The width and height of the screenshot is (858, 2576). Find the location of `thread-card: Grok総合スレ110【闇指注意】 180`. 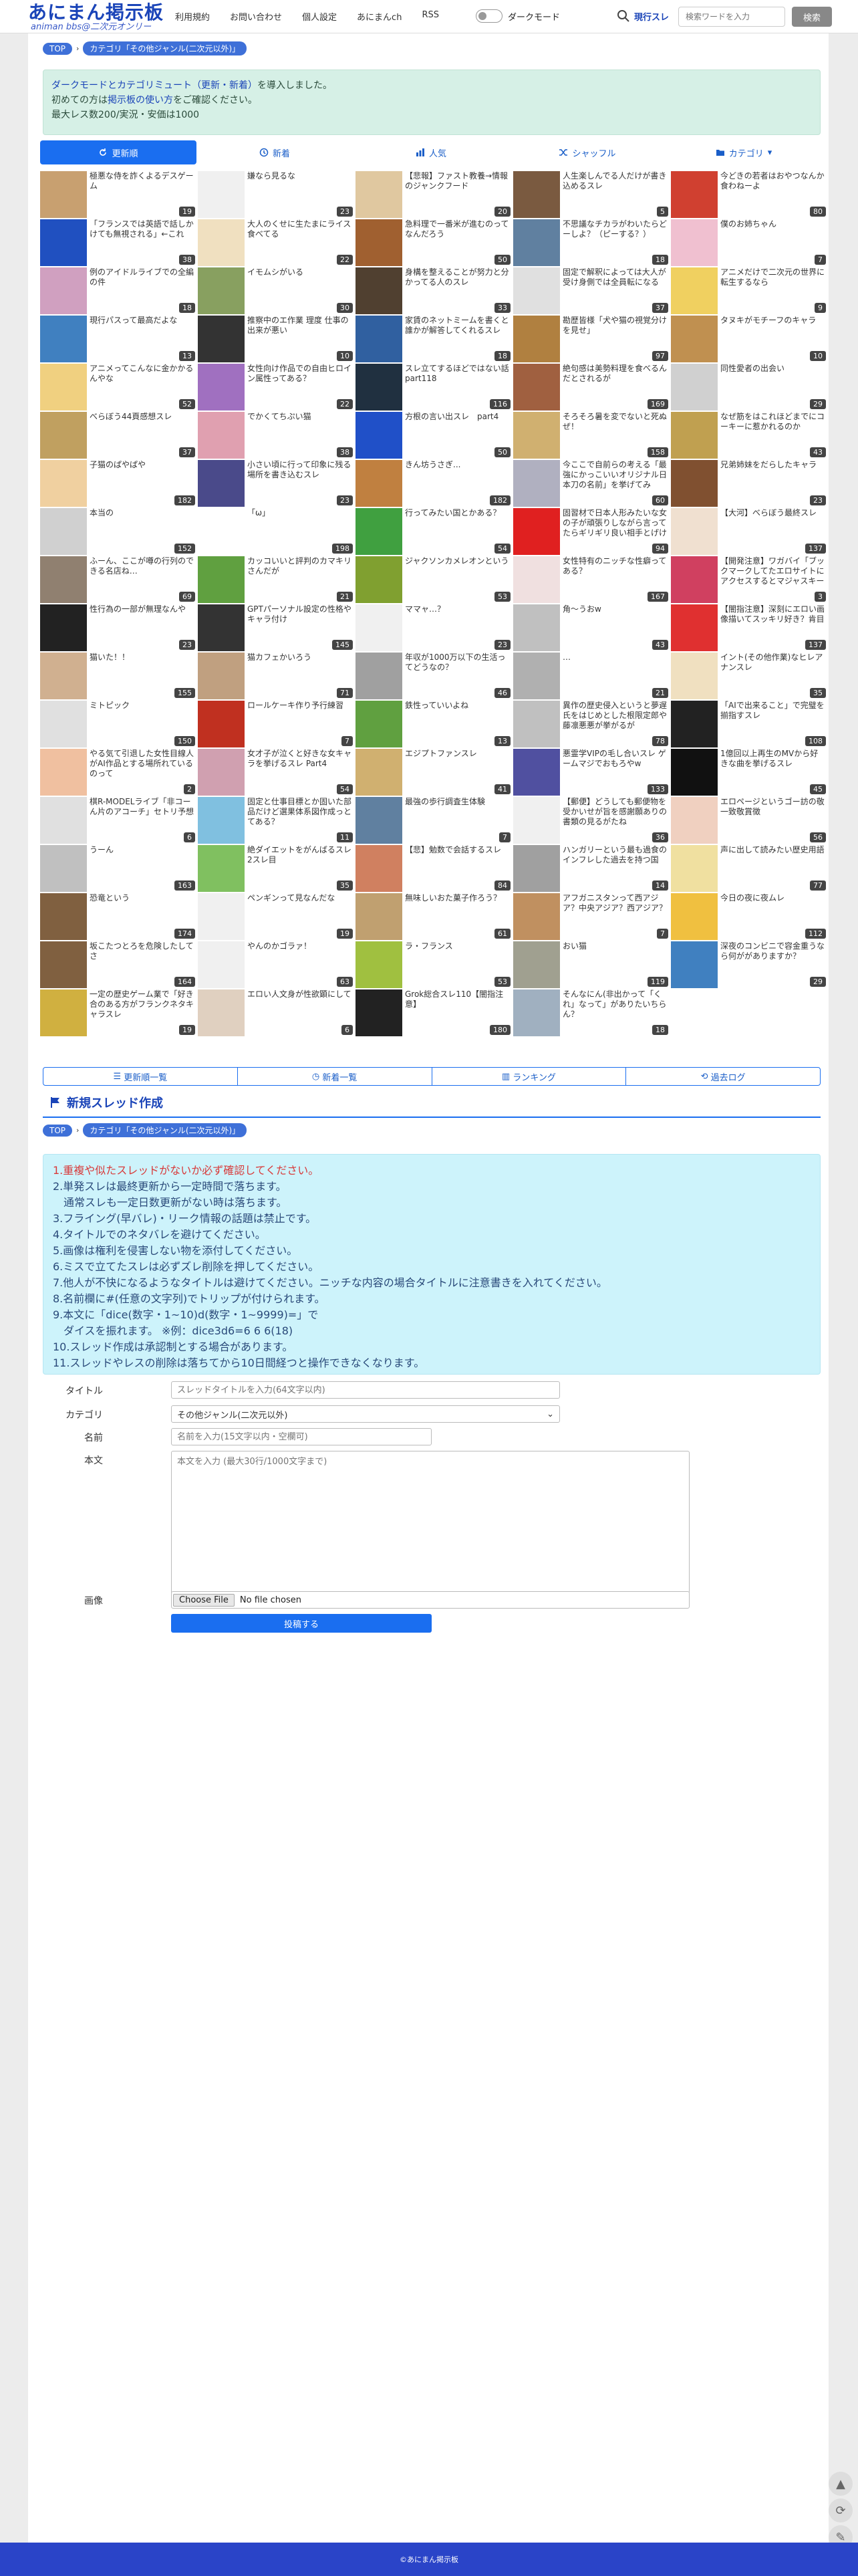

thread-card: Grok総合スレ110【闇指注意】 180 is located at coordinates (433, 1012).